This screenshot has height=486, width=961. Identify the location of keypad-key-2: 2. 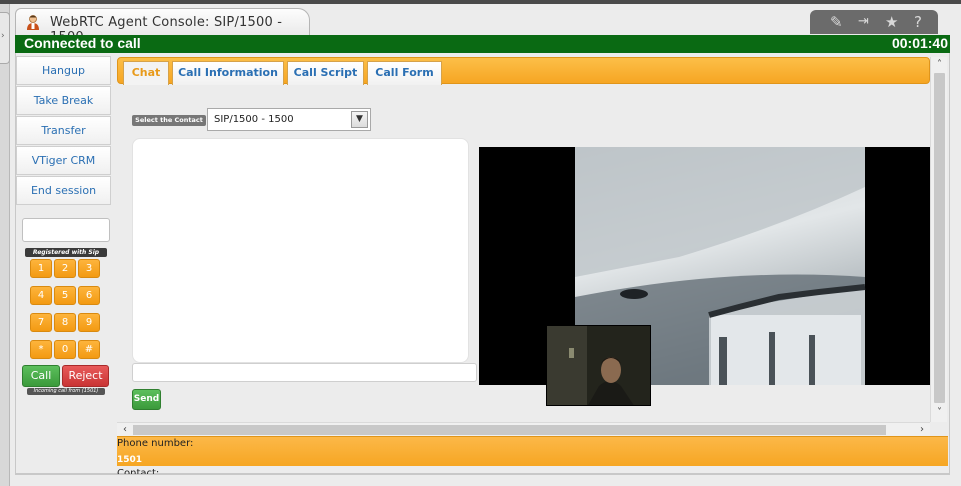
(65, 268).